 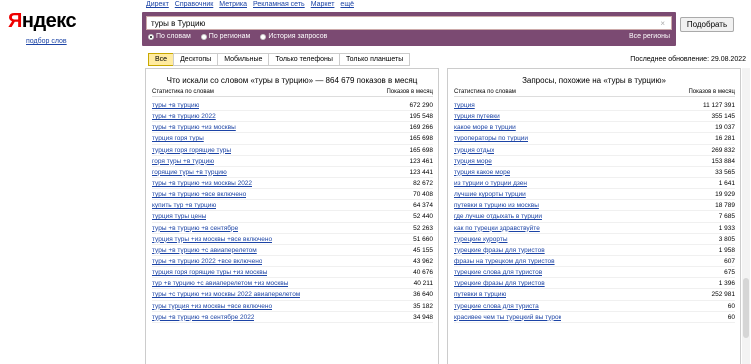 What do you see at coordinates (175, 105) in the screenshot?
I see `query-link: туры +в турцию` at bounding box center [175, 105].